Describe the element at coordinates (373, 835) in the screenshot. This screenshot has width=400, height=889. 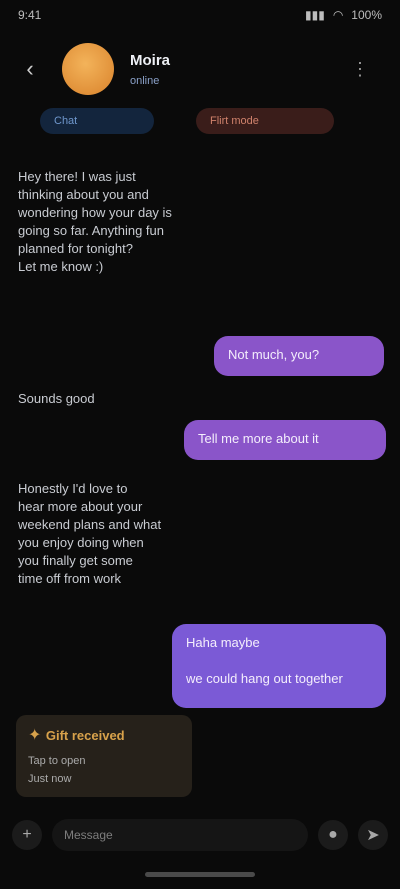
I see `send-icon: ➤` at that location.